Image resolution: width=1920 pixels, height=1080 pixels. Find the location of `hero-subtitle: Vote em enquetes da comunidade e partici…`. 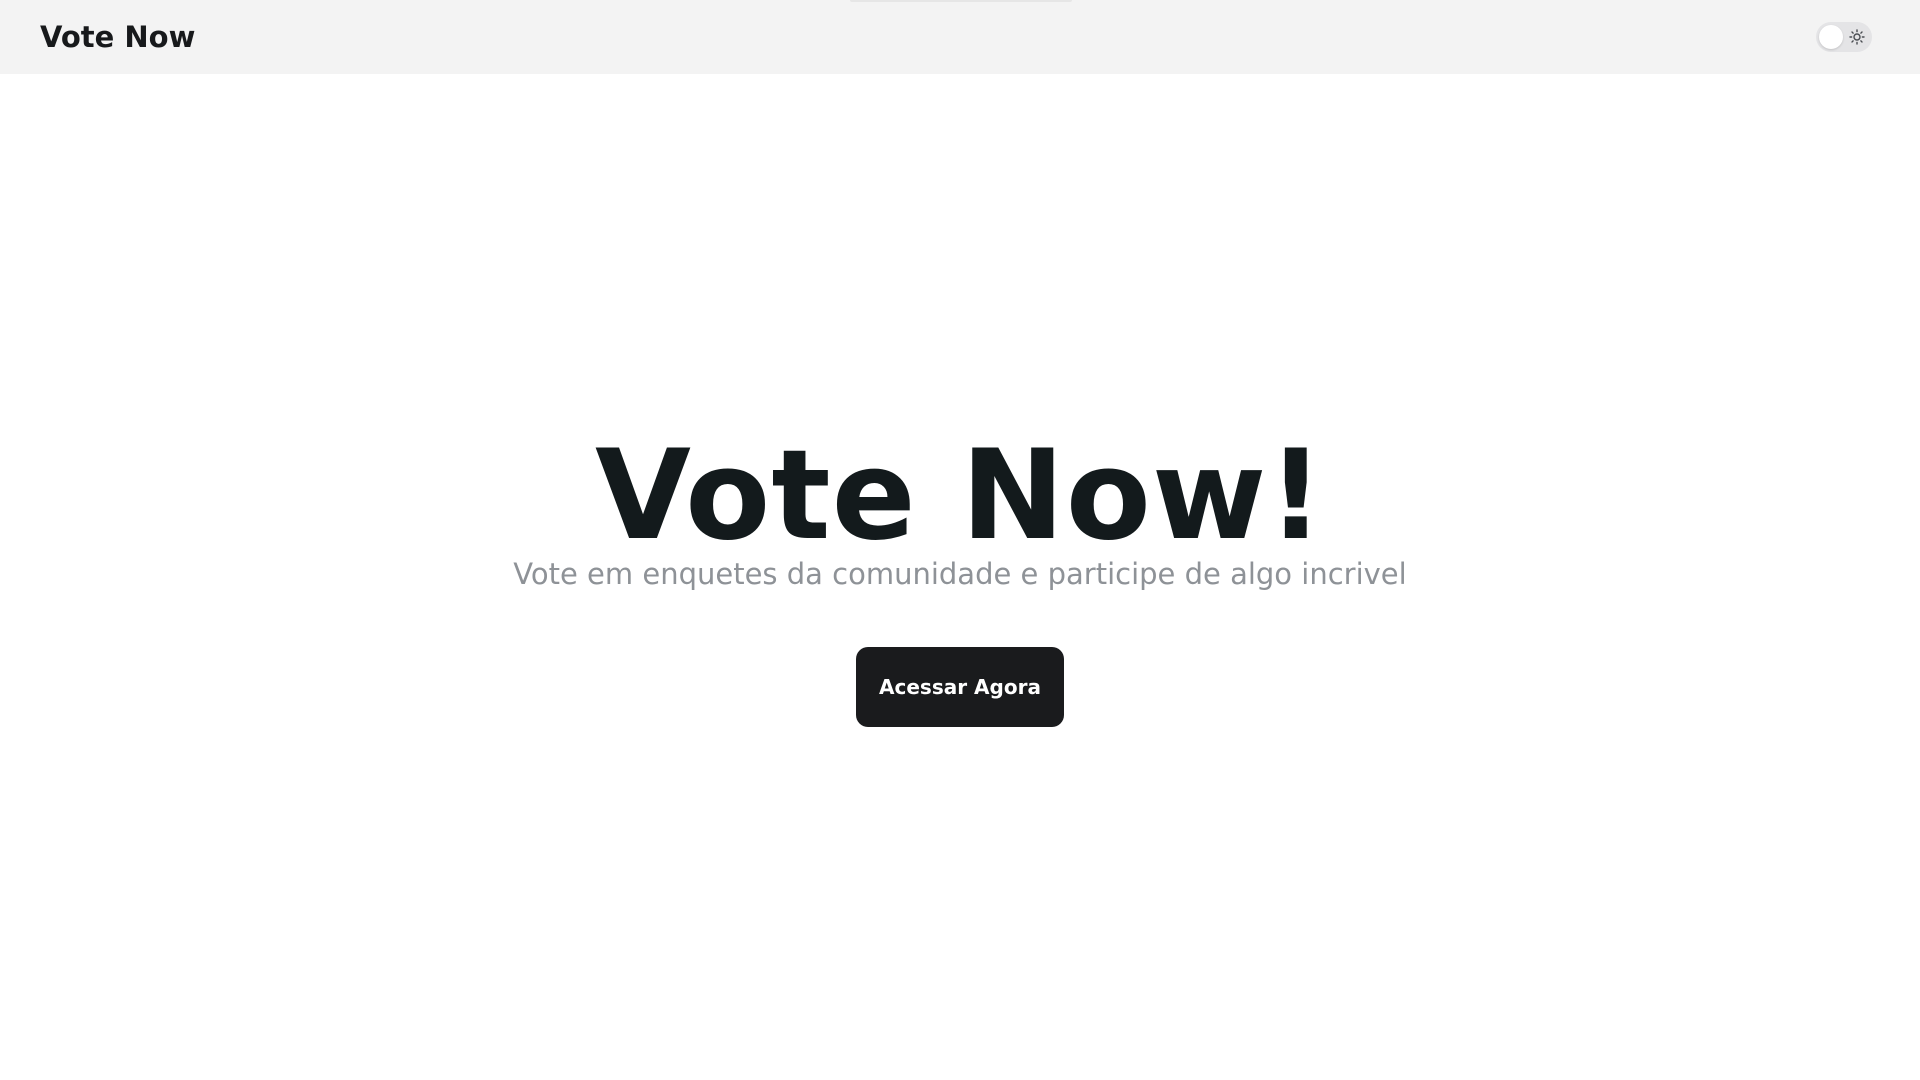

hero-subtitle: Vote em enquetes da comunidade e partici… is located at coordinates (960, 574).